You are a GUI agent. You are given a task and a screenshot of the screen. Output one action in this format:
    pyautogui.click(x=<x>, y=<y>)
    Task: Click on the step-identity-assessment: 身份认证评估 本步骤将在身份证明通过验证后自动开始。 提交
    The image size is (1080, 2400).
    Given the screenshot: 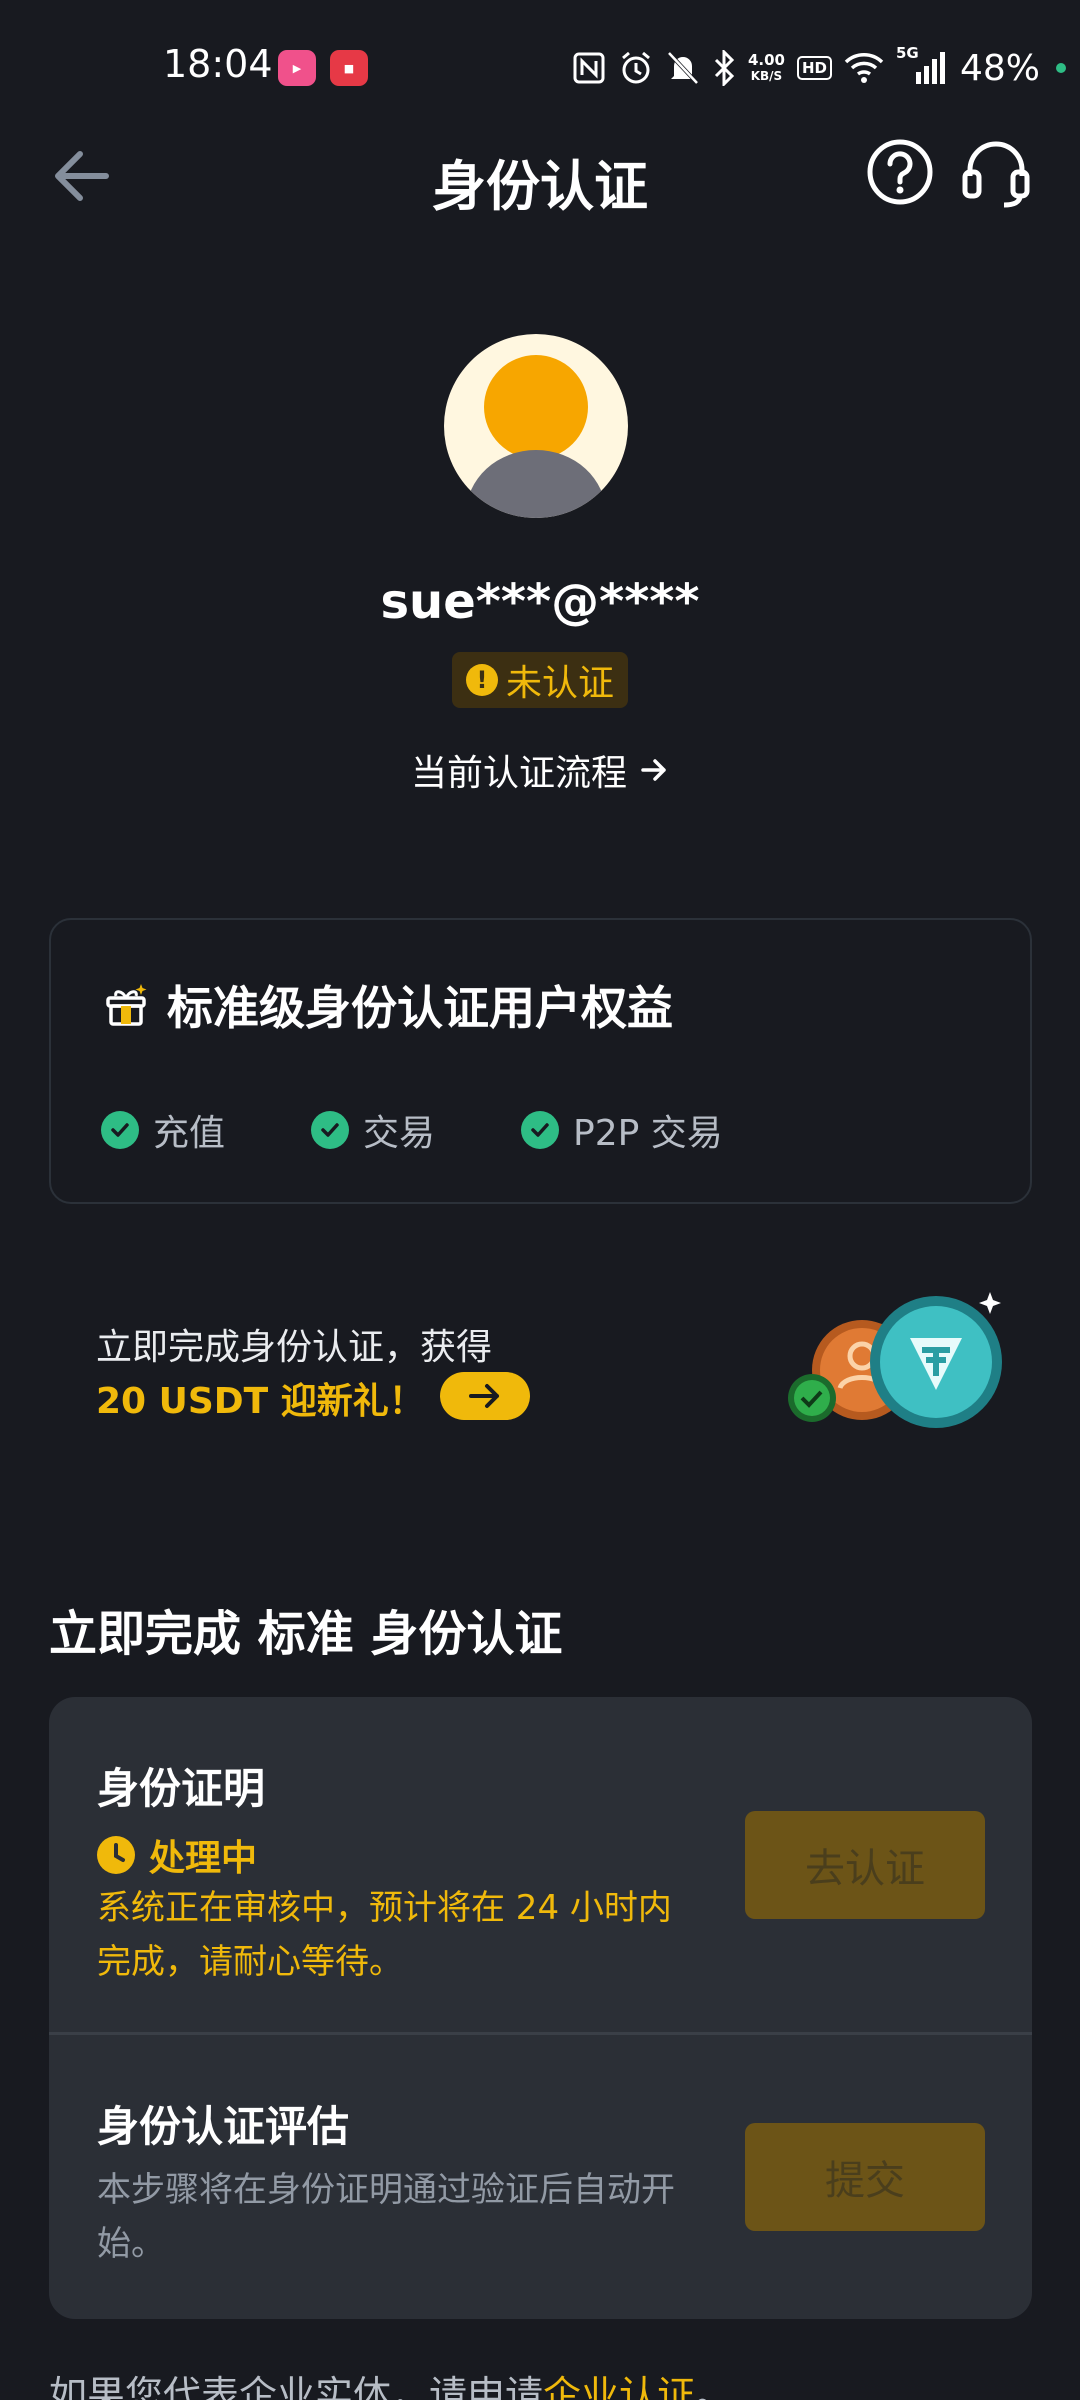 What is the action you would take?
    pyautogui.click(x=540, y=2177)
    